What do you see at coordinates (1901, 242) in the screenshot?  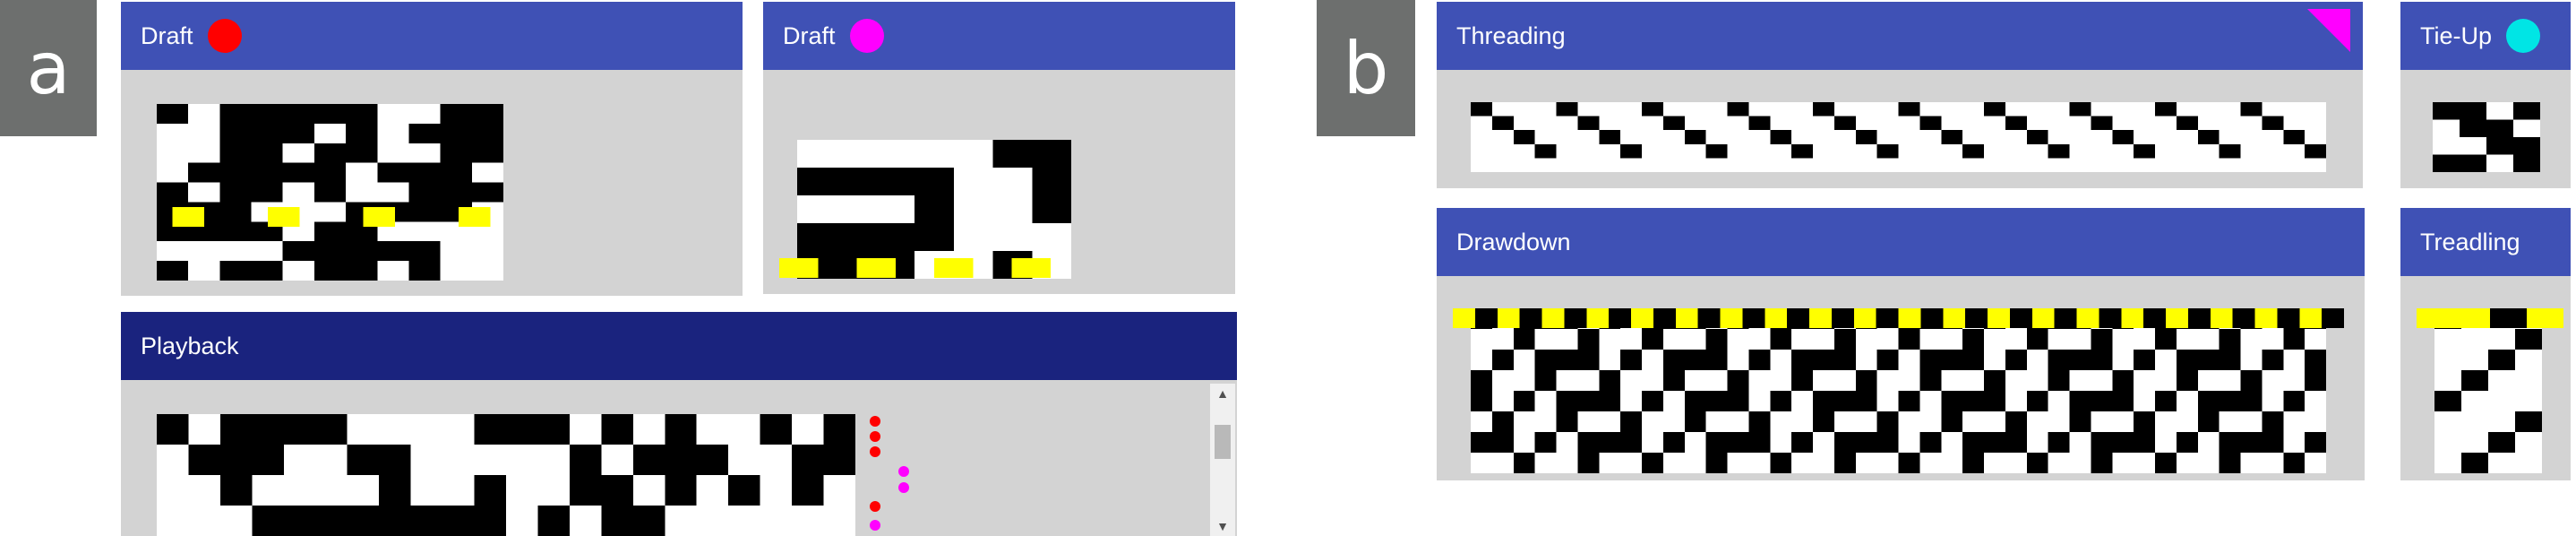 I see `drawdown-panel-header: Drawdown` at bounding box center [1901, 242].